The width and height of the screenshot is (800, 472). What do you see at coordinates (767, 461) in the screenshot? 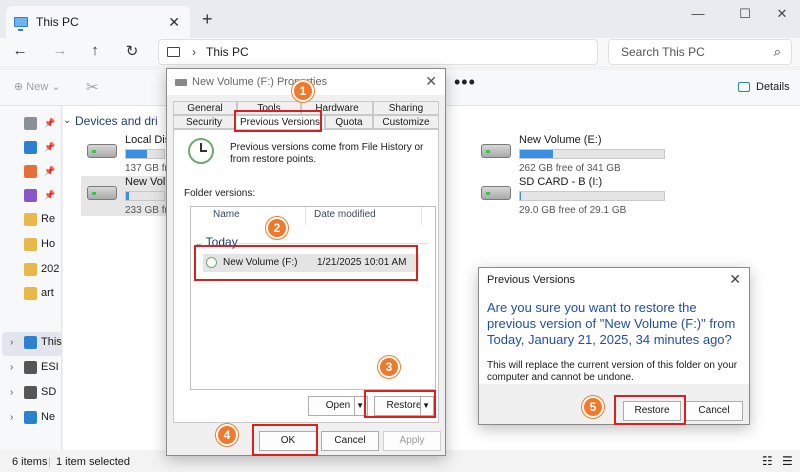
I see `view-icons: ☷` at bounding box center [767, 461].